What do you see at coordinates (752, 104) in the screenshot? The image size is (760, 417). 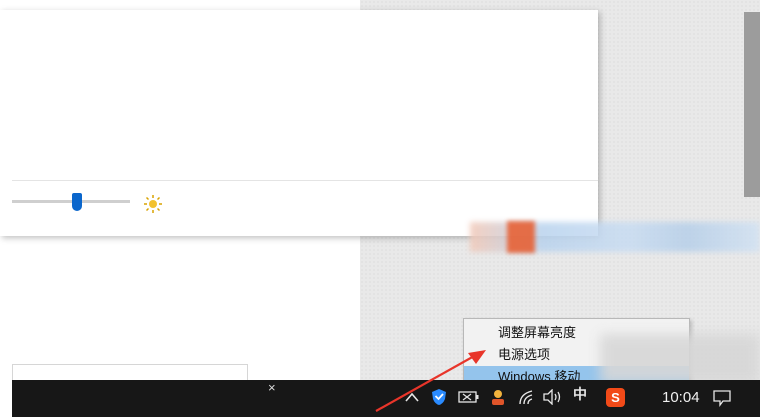 I see `scrollbar` at bounding box center [752, 104].